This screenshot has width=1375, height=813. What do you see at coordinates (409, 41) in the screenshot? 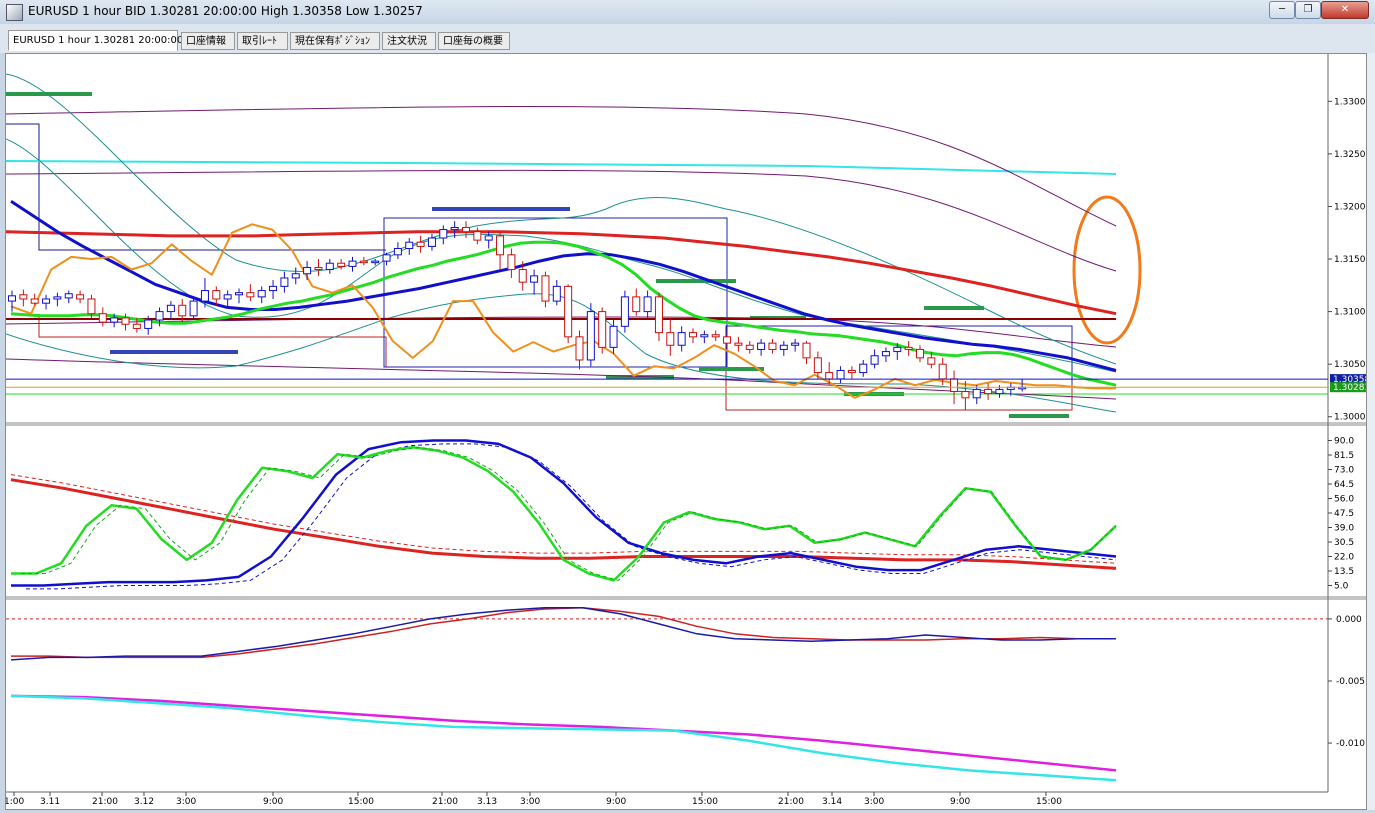
I see `tab-order-status: 注文状況` at bounding box center [409, 41].